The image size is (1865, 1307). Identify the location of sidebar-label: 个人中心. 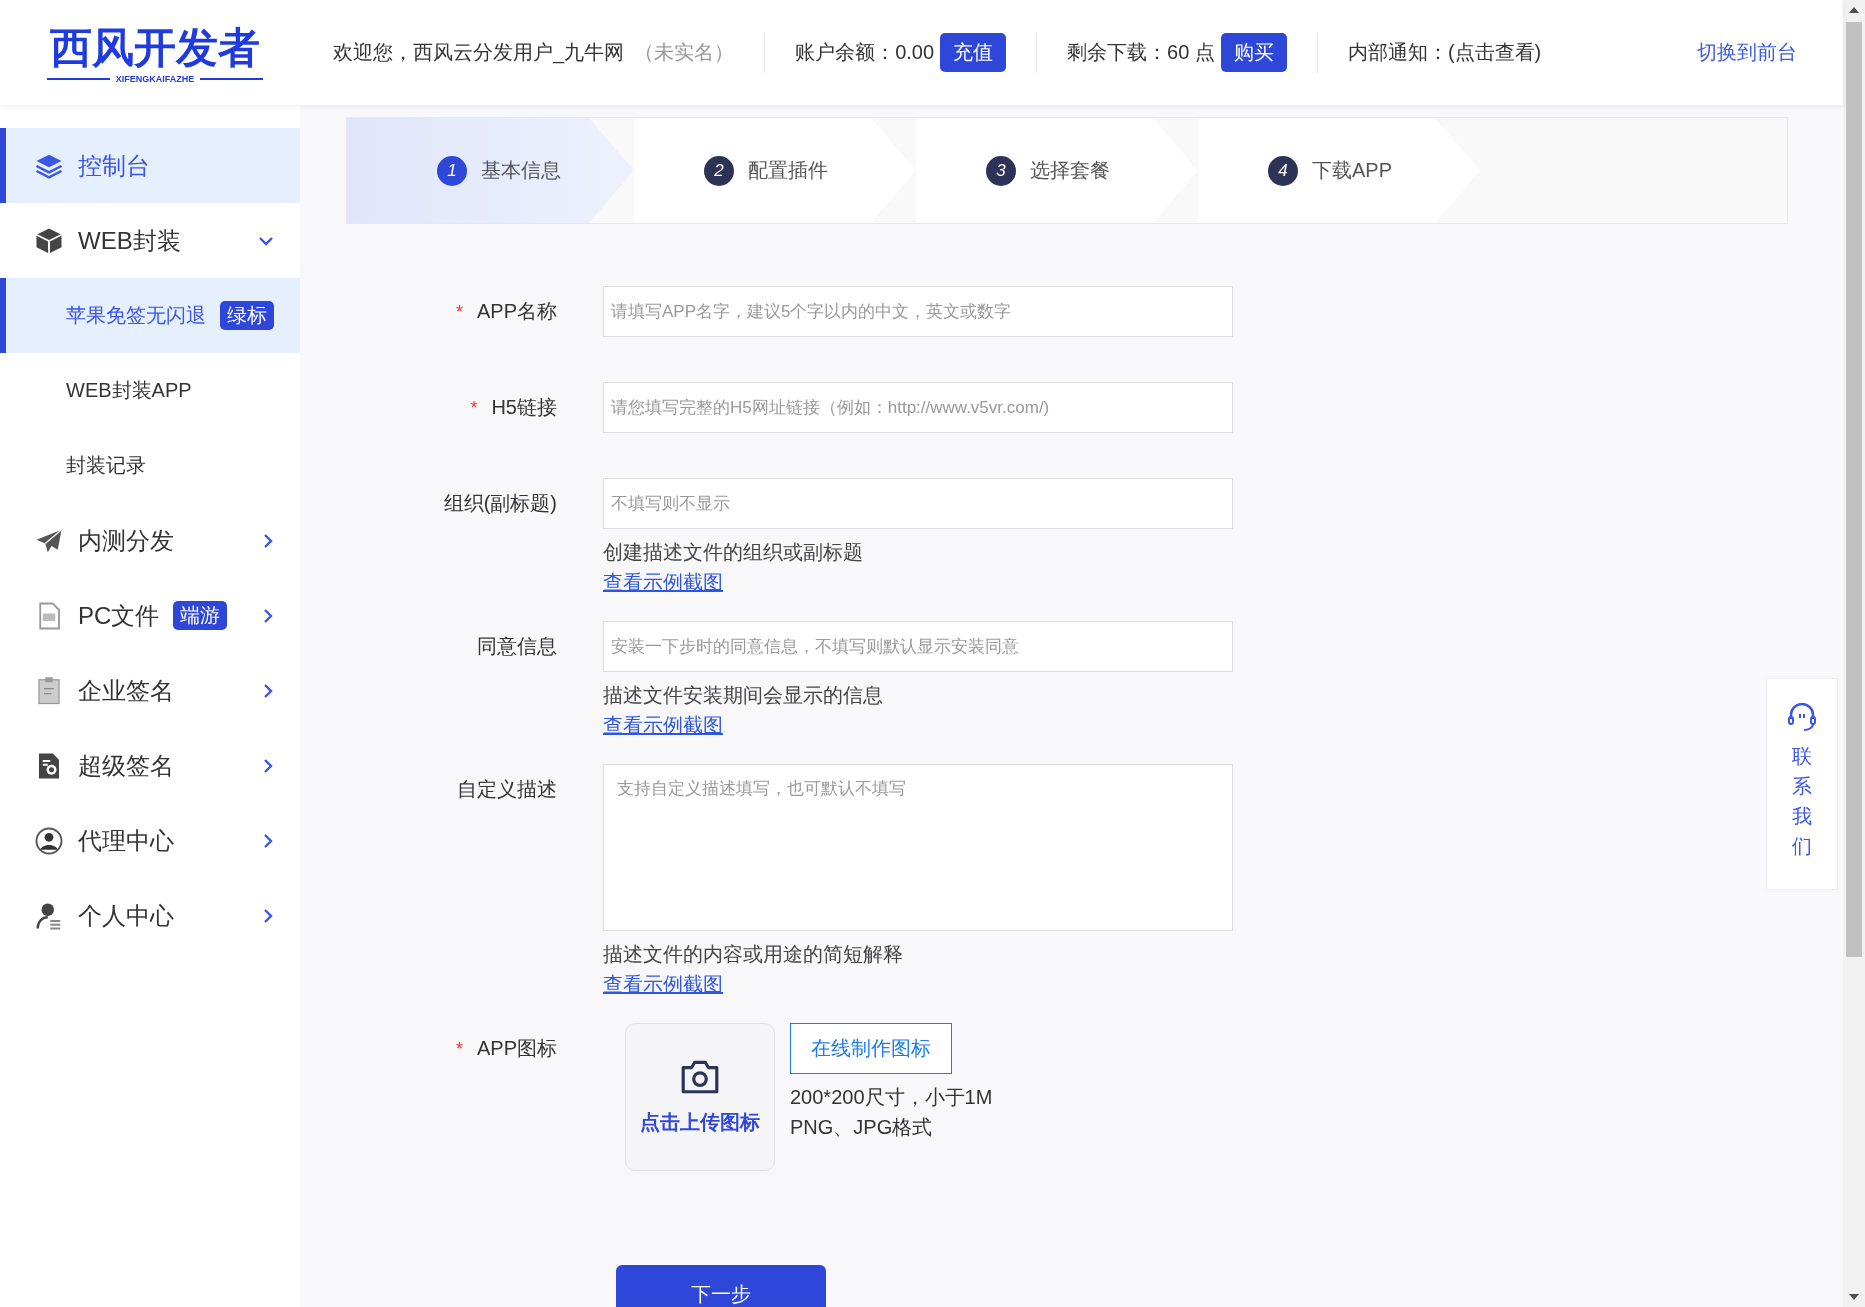
(126, 915).